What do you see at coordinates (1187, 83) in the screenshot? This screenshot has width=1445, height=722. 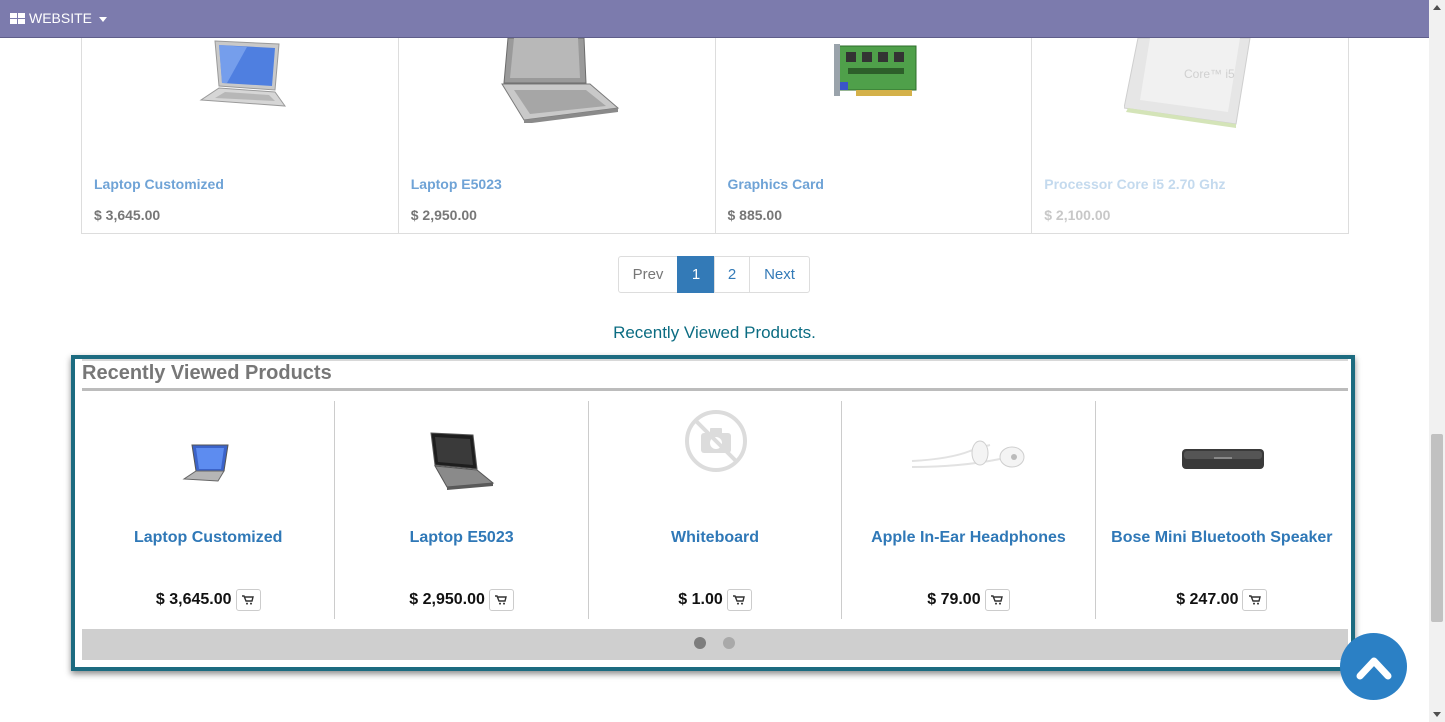 I see `processor-image: Core™ i5` at bounding box center [1187, 83].